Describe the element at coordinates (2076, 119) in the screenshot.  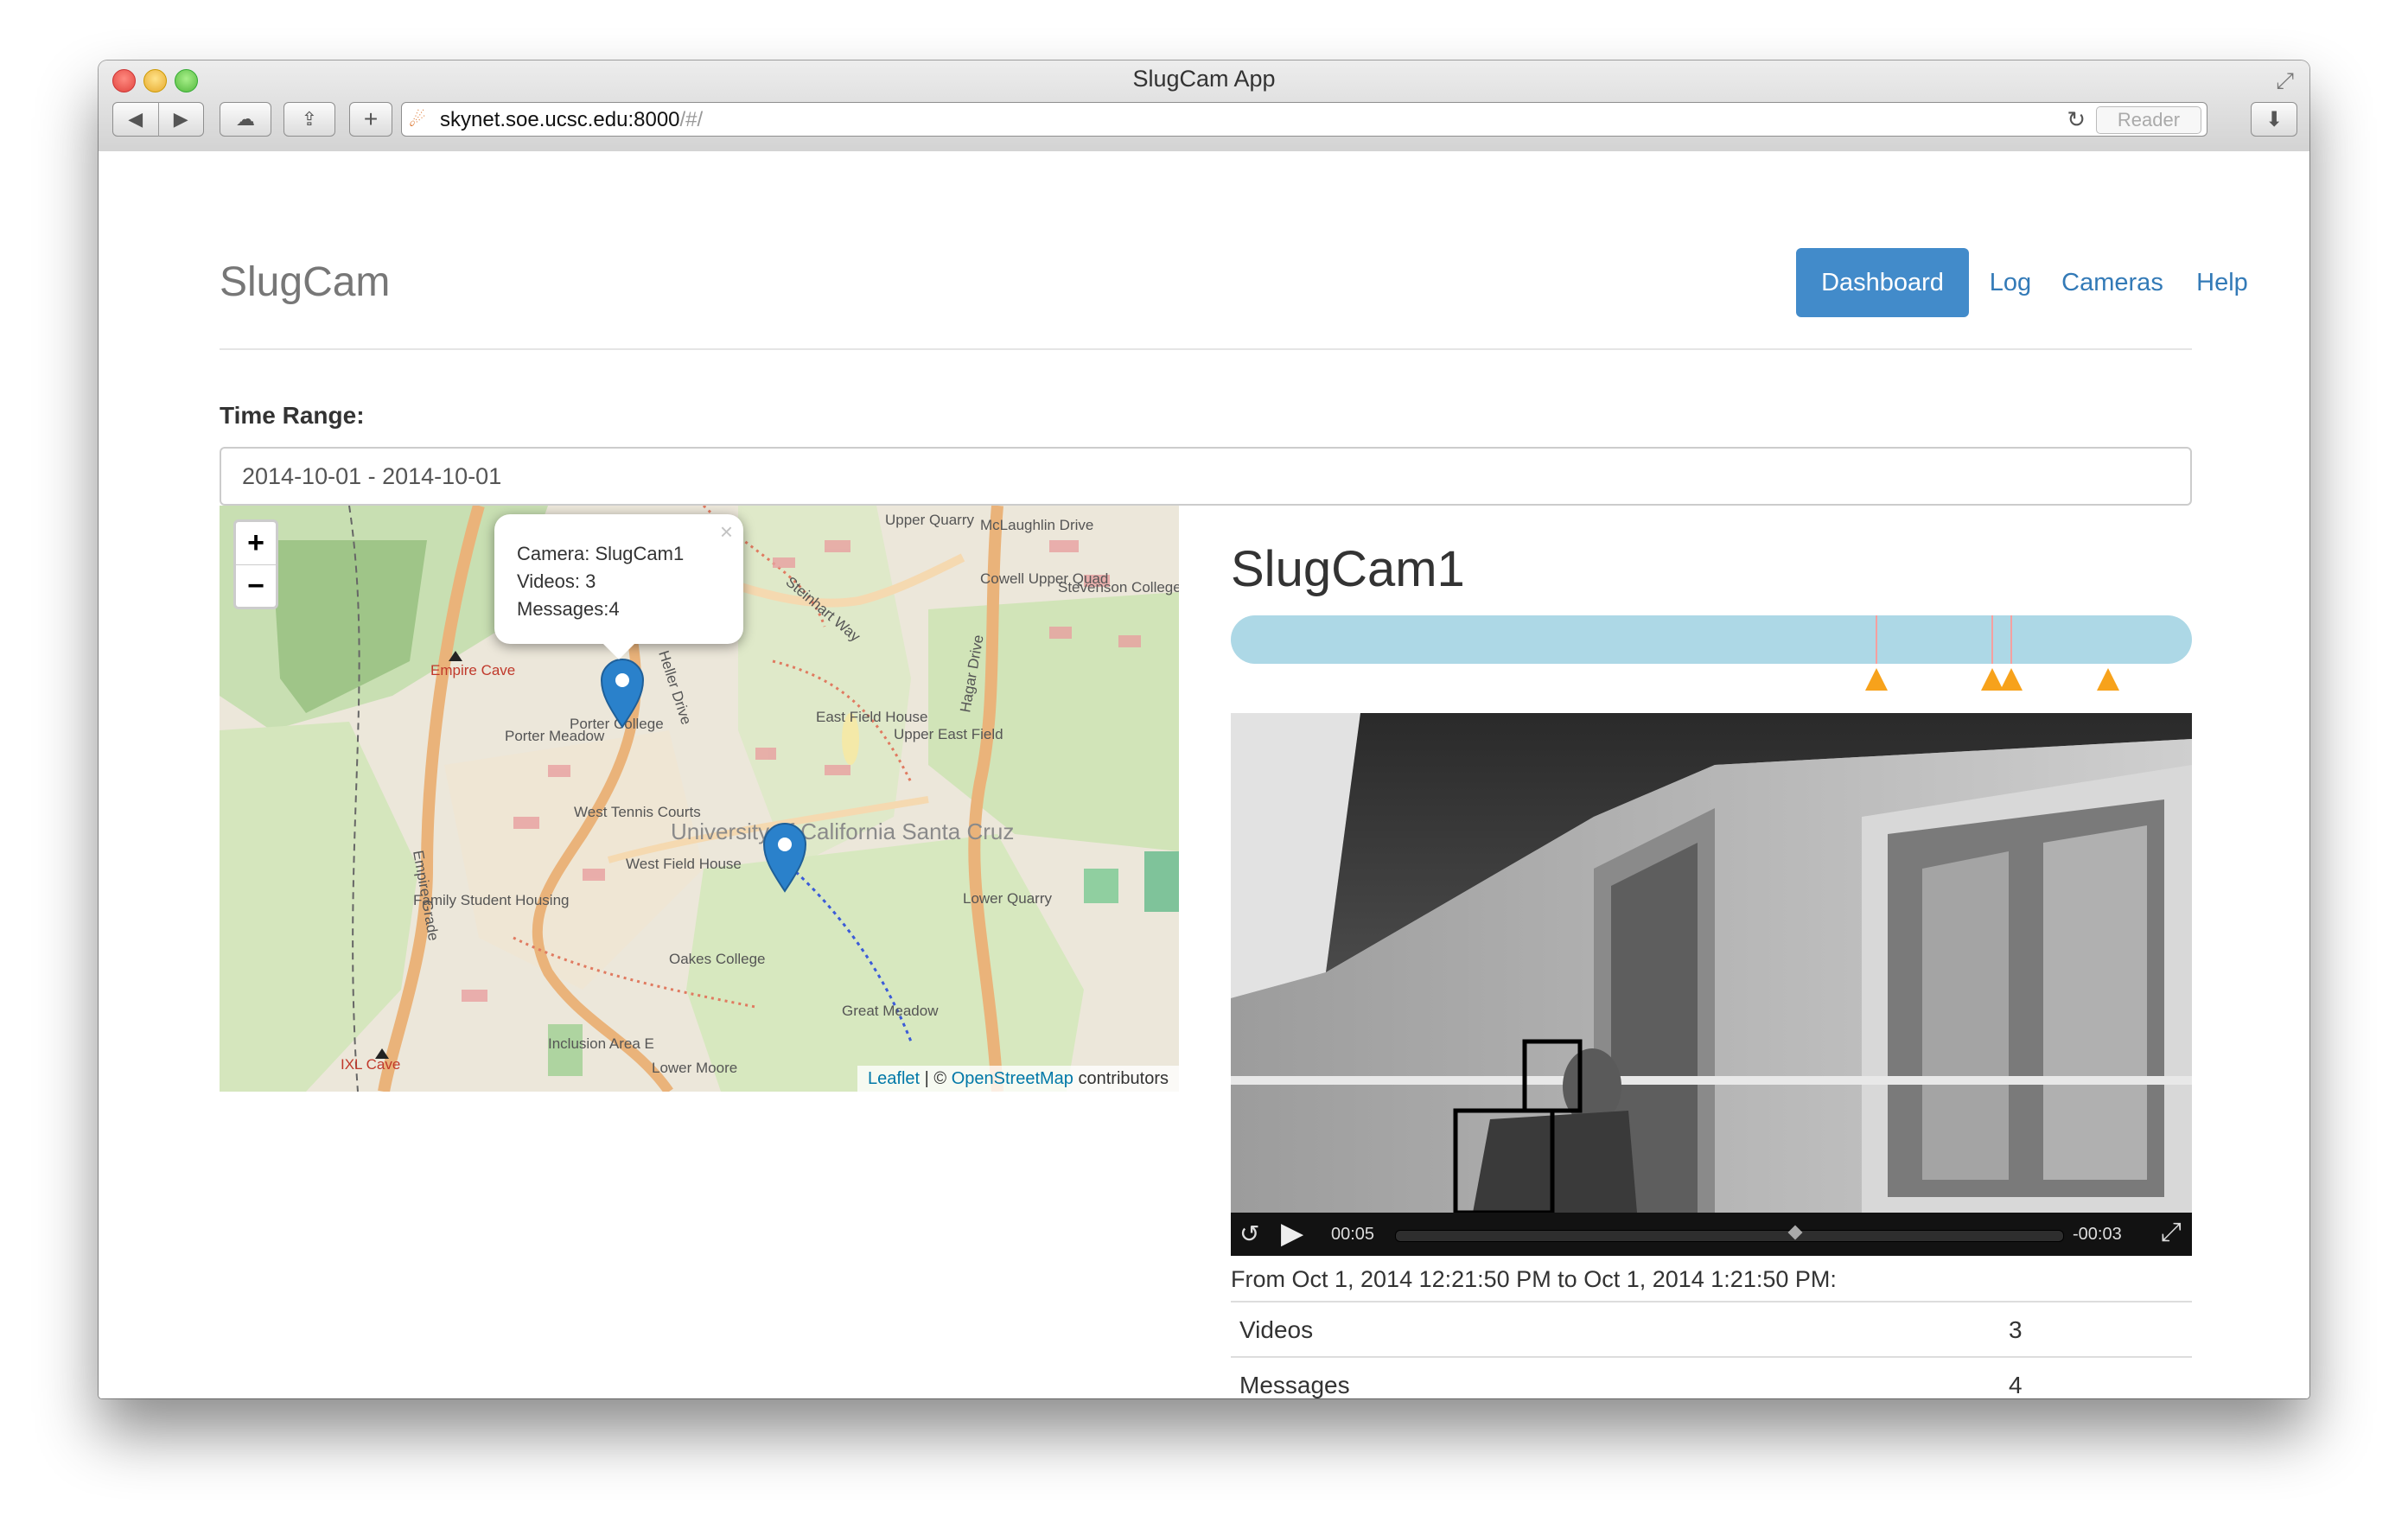
I see `reload-icon: ↻` at that location.